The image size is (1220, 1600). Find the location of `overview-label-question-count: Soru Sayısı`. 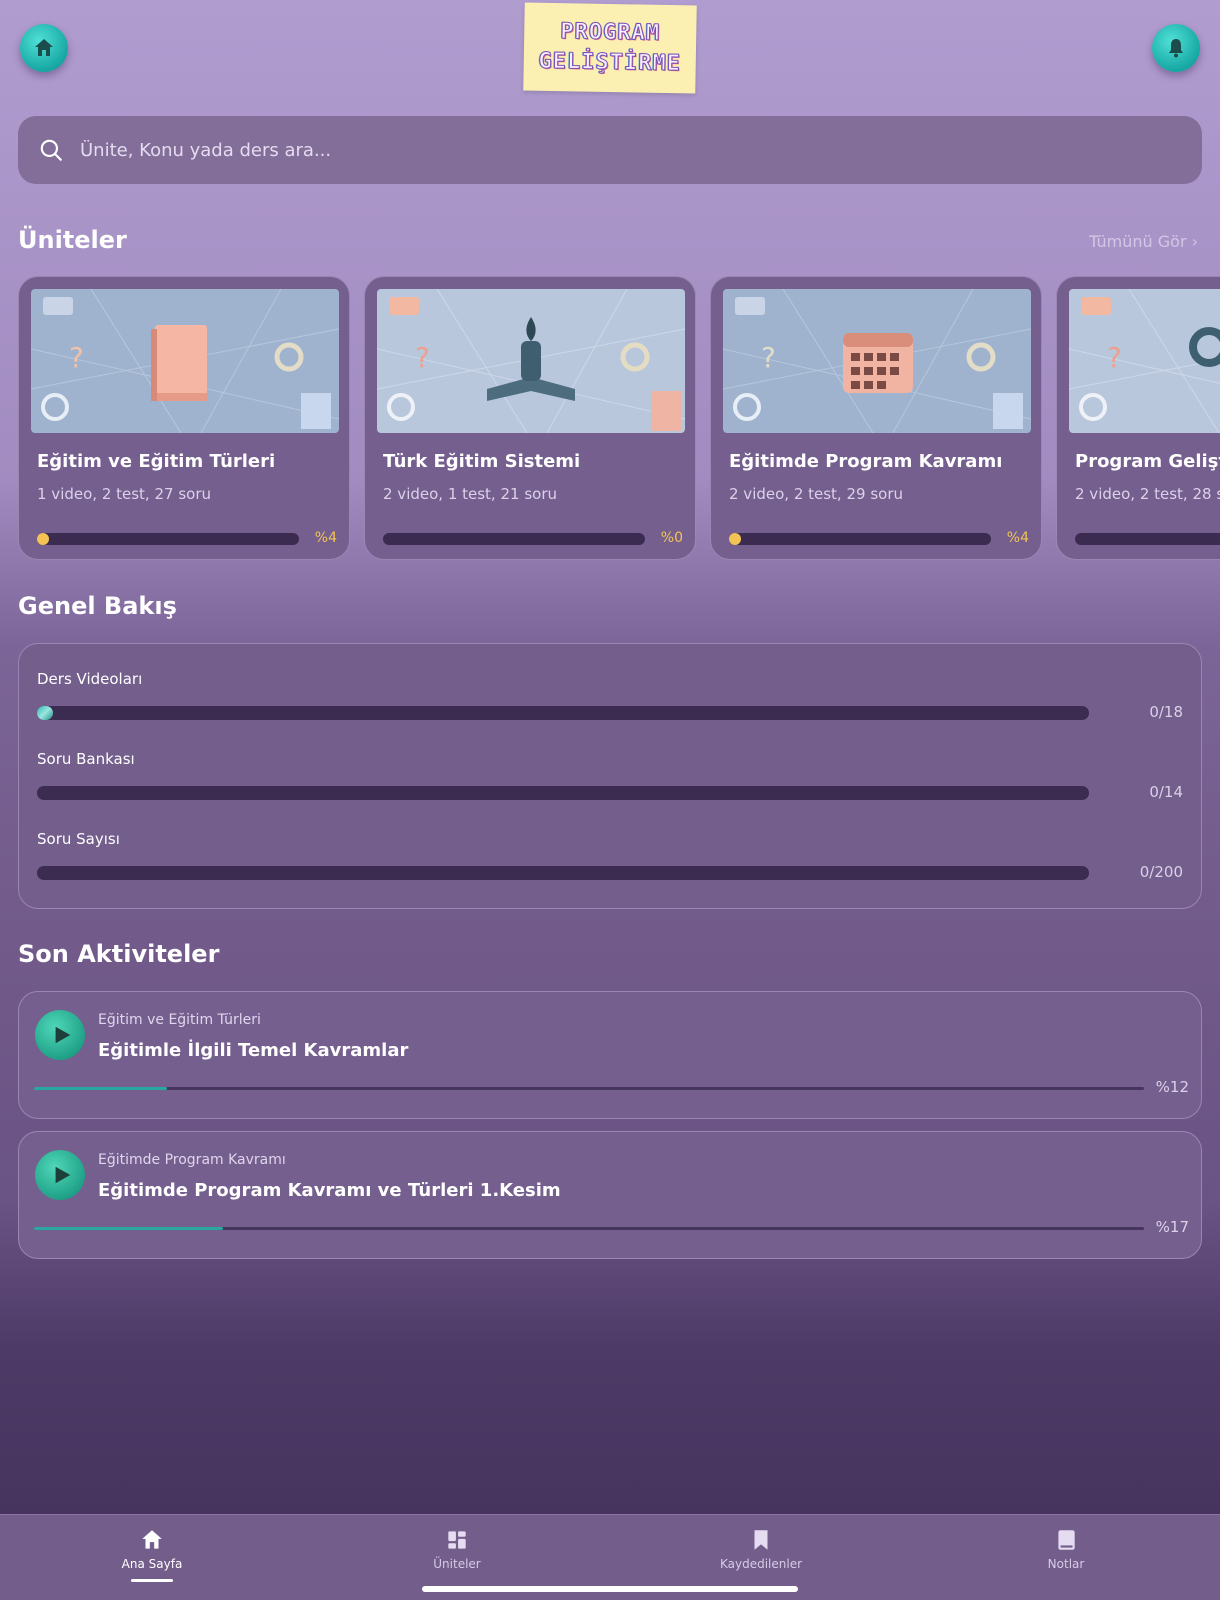

overview-label-question-count: Soru Sayısı is located at coordinates (78, 839).